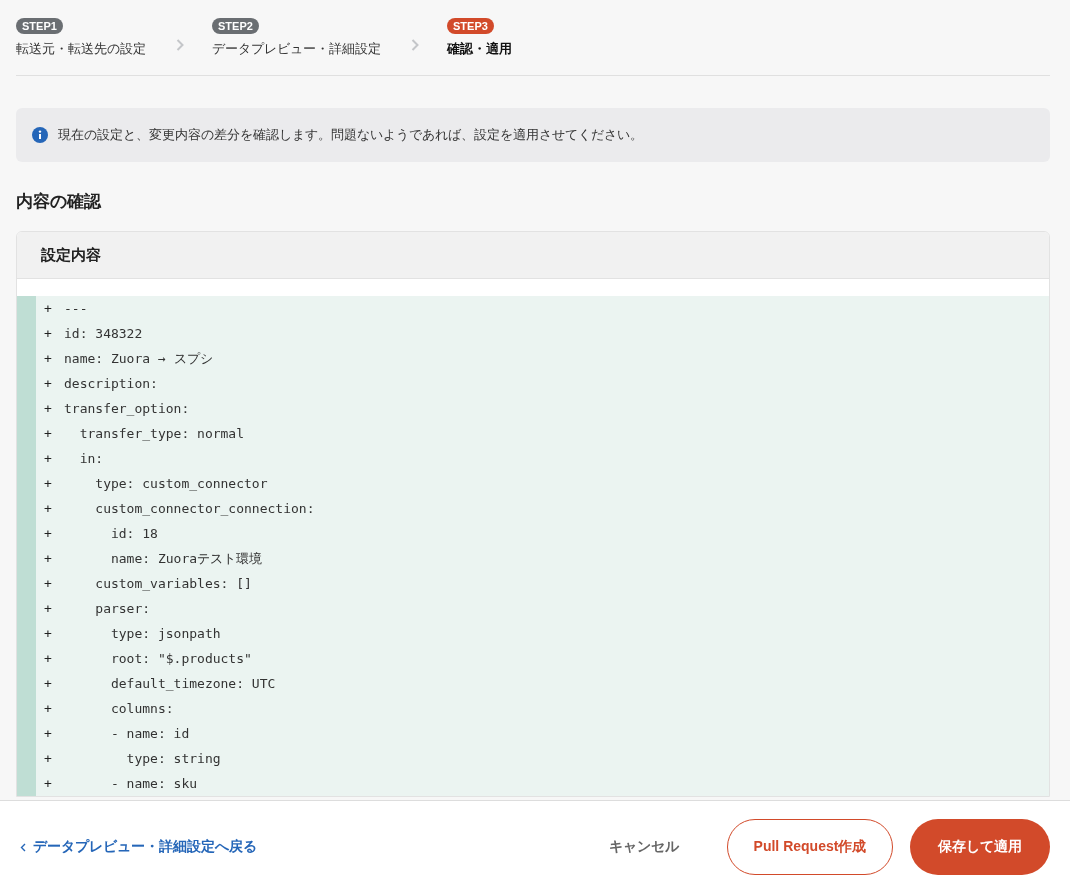 Image resolution: width=1070 pixels, height=893 pixels. Describe the element at coordinates (138, 847) in the screenshot. I see `back-link: データプレビュー・詳細設定へ戻る` at that location.